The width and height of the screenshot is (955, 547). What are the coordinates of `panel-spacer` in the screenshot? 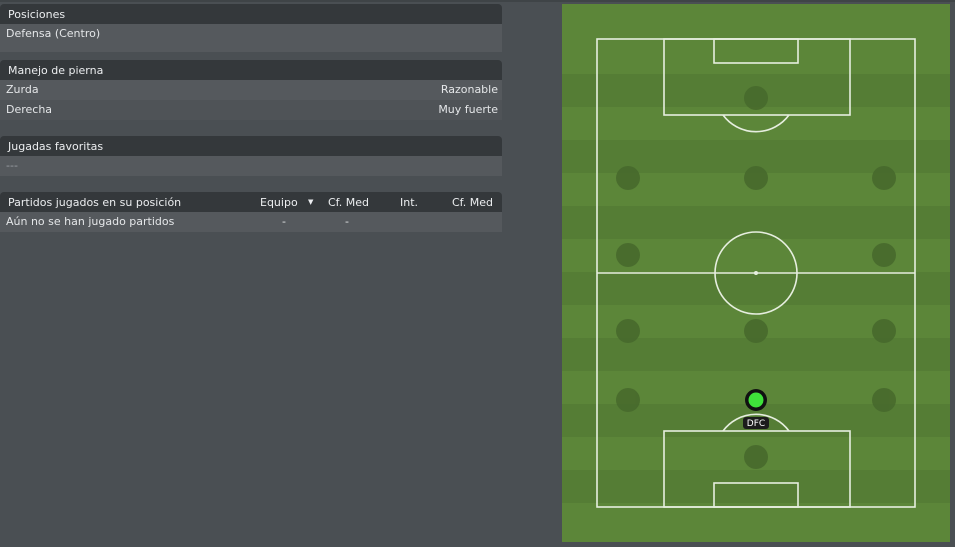 It's located at (251, 48).